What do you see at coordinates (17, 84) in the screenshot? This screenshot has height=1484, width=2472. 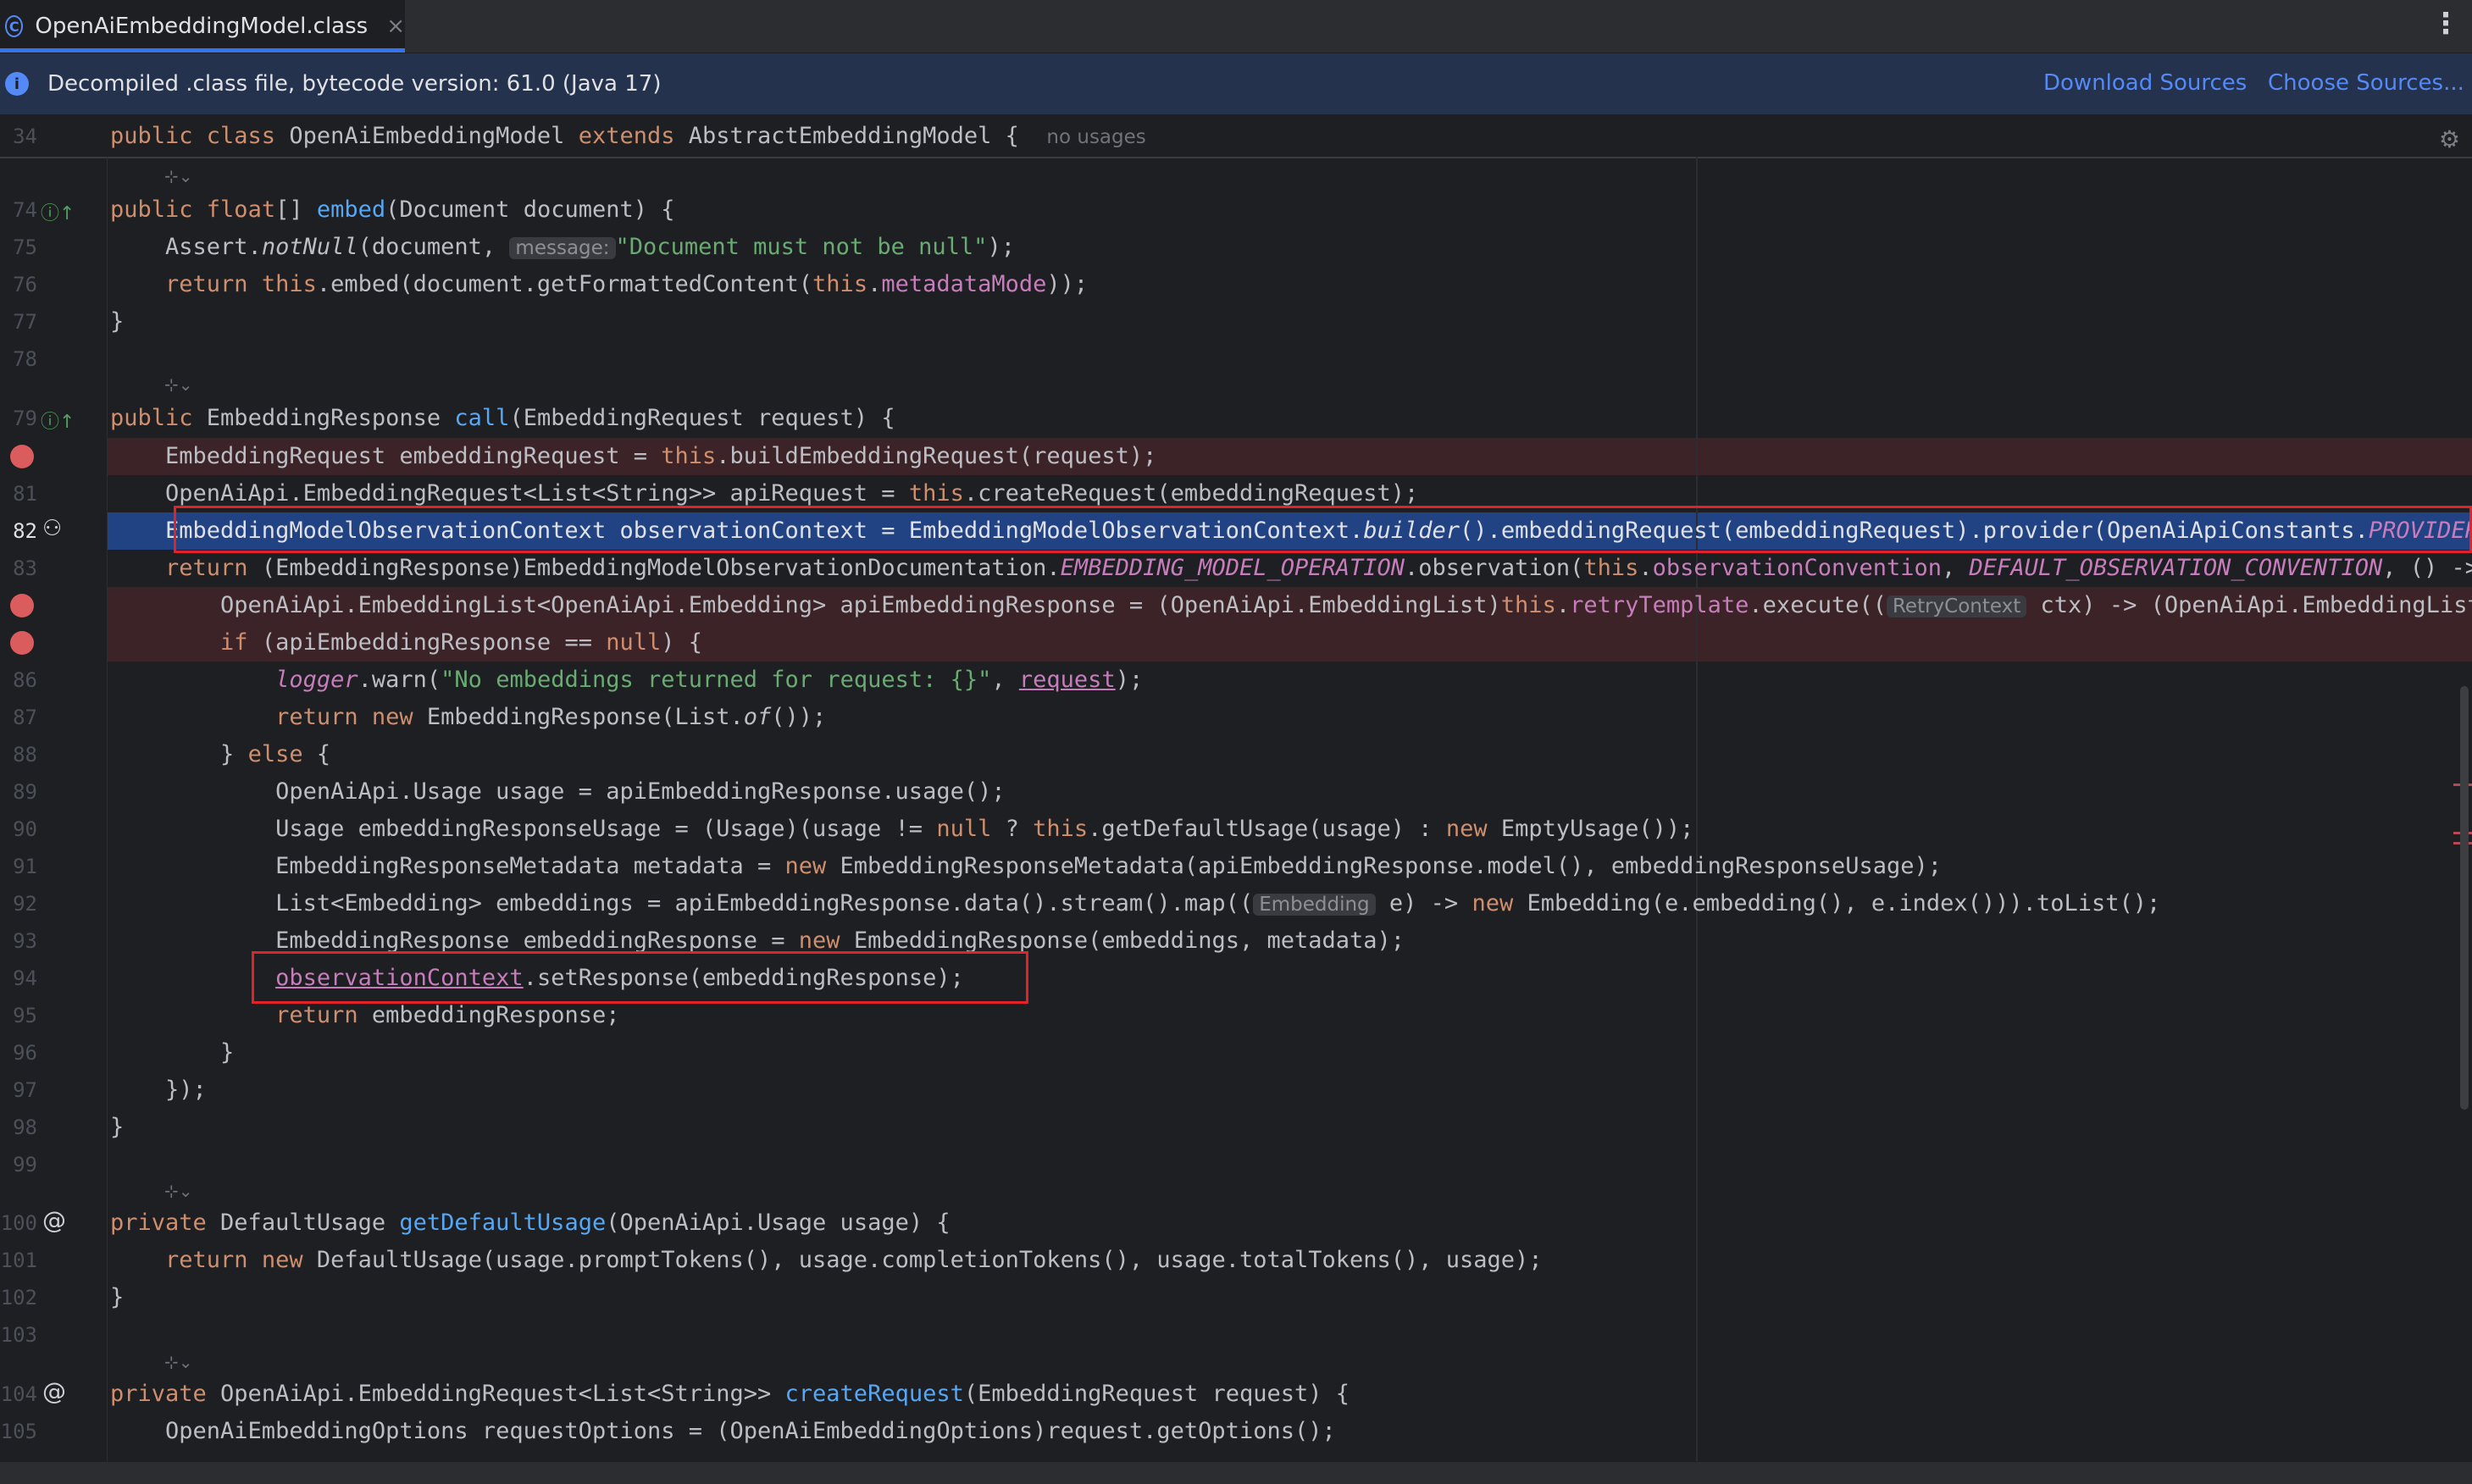 I see `info-icon: i` at bounding box center [17, 84].